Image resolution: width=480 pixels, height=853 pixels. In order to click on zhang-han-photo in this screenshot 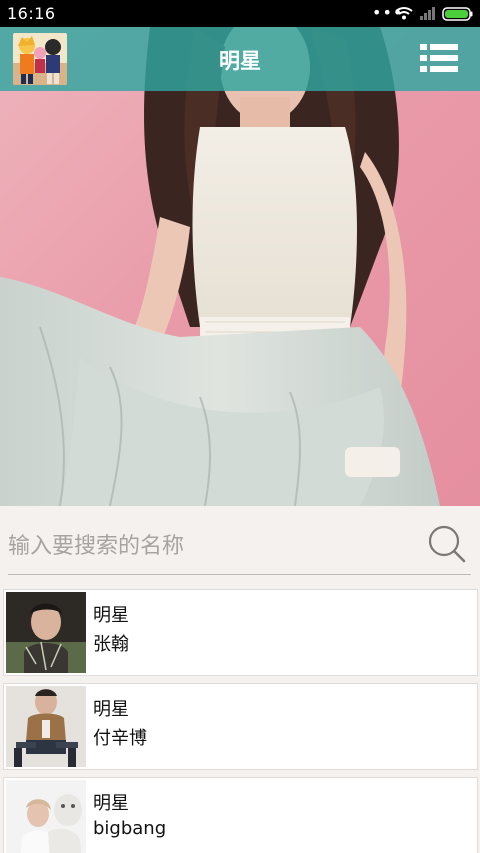, I will do `click(46, 632)`.